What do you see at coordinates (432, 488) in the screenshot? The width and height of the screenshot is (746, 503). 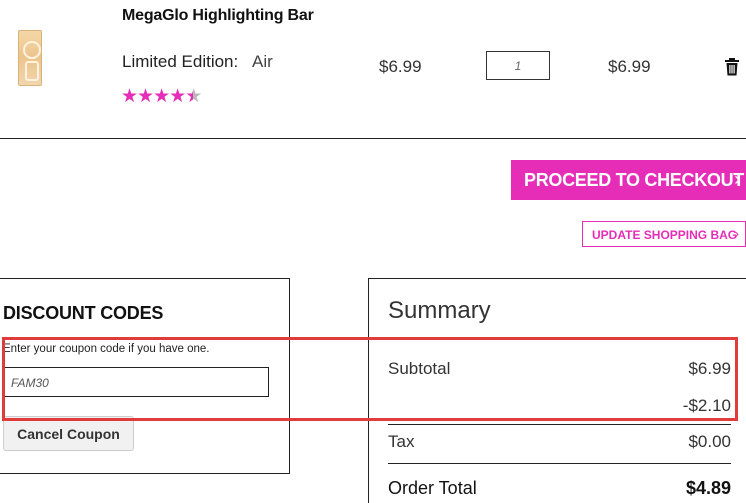 I see `order-total-label: Order Total` at bounding box center [432, 488].